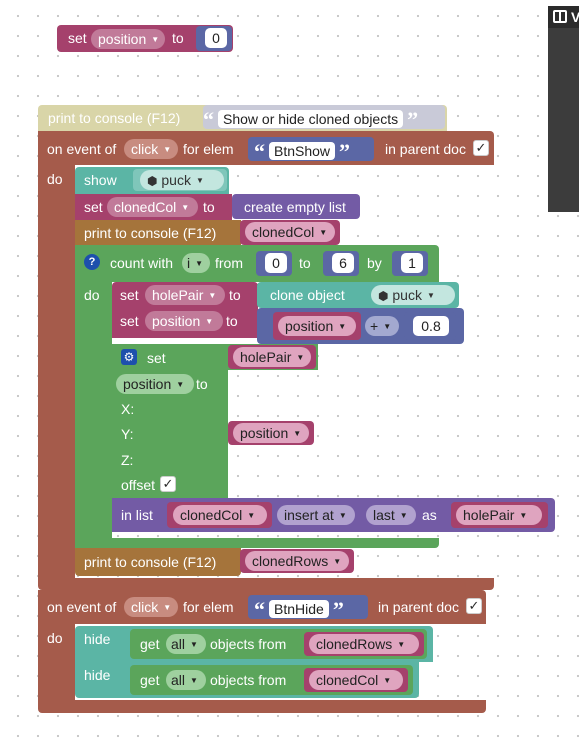 Image resolution: width=579 pixels, height=743 pixels. What do you see at coordinates (55, 638) in the screenshot?
I see `do-label: do` at bounding box center [55, 638].